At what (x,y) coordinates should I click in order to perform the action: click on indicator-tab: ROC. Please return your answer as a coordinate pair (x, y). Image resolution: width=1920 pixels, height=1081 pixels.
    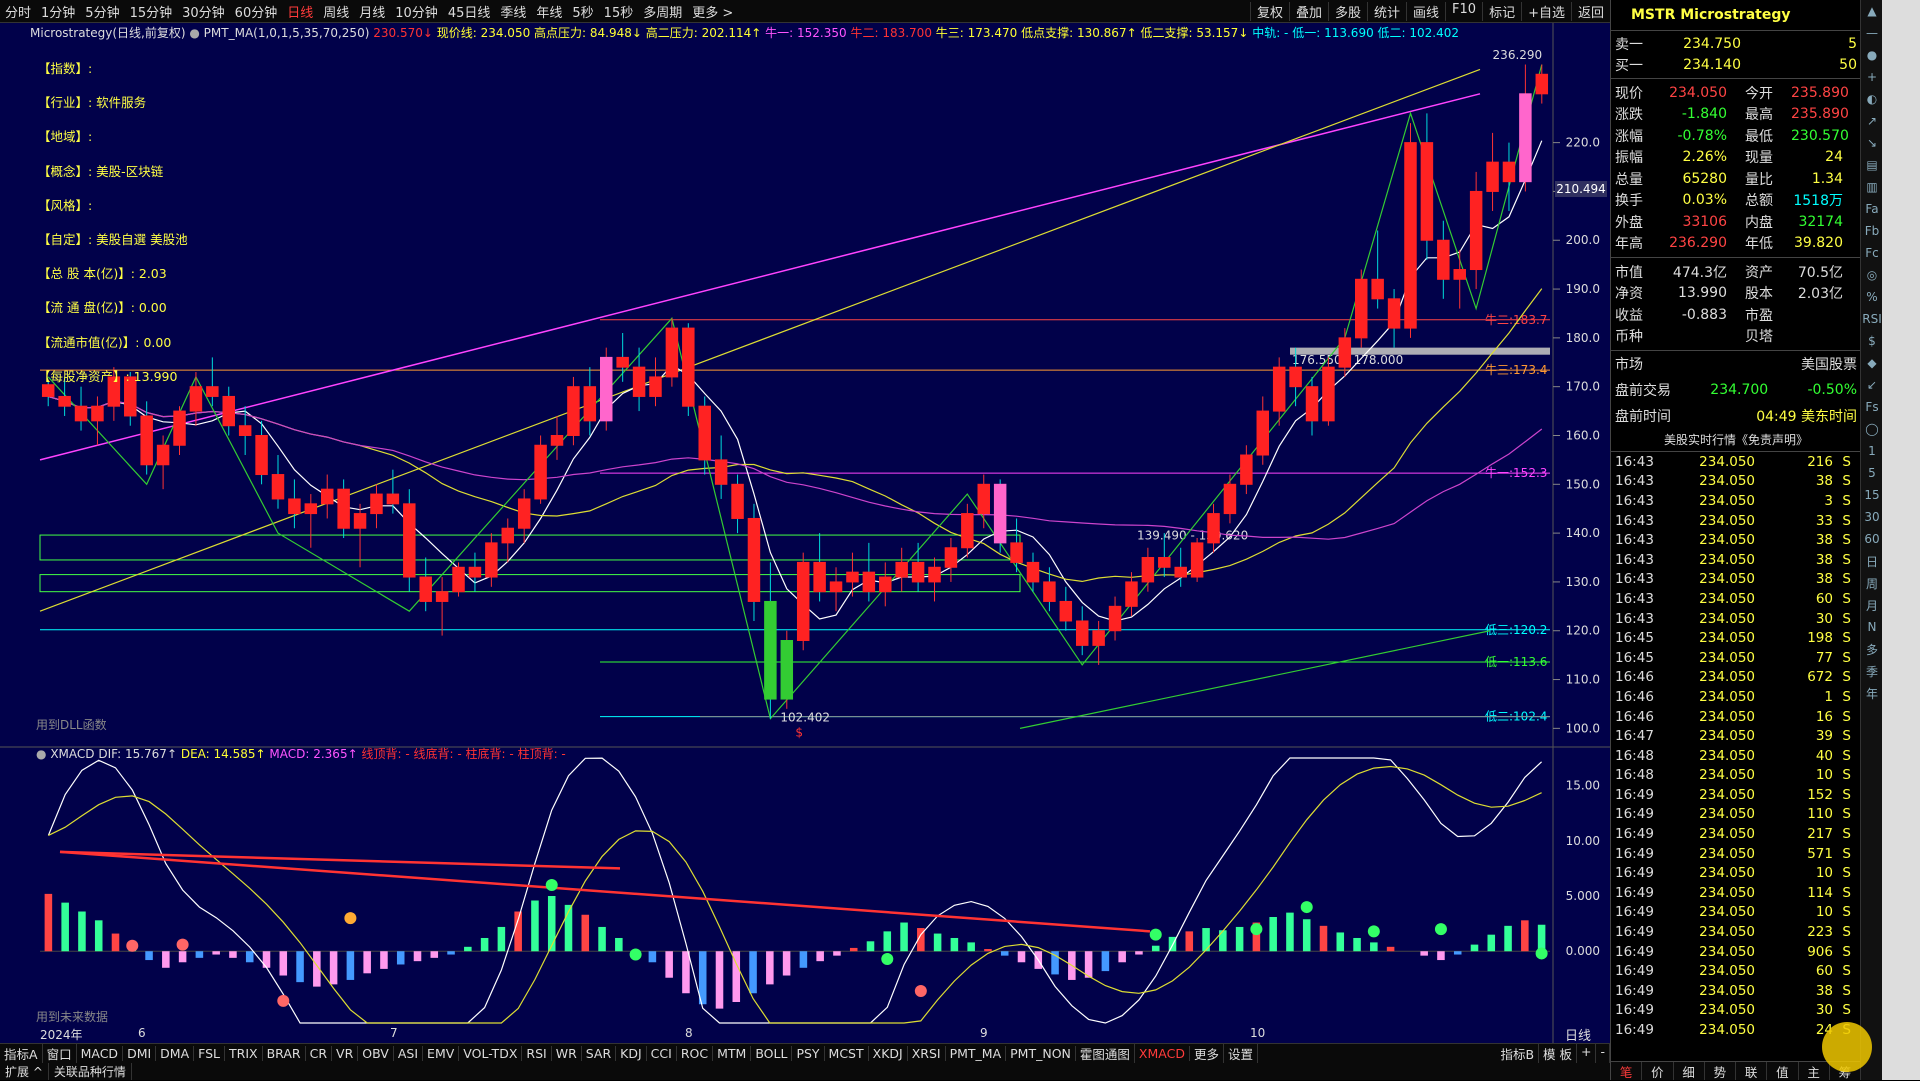
    Looking at the image, I should click on (695, 1053).